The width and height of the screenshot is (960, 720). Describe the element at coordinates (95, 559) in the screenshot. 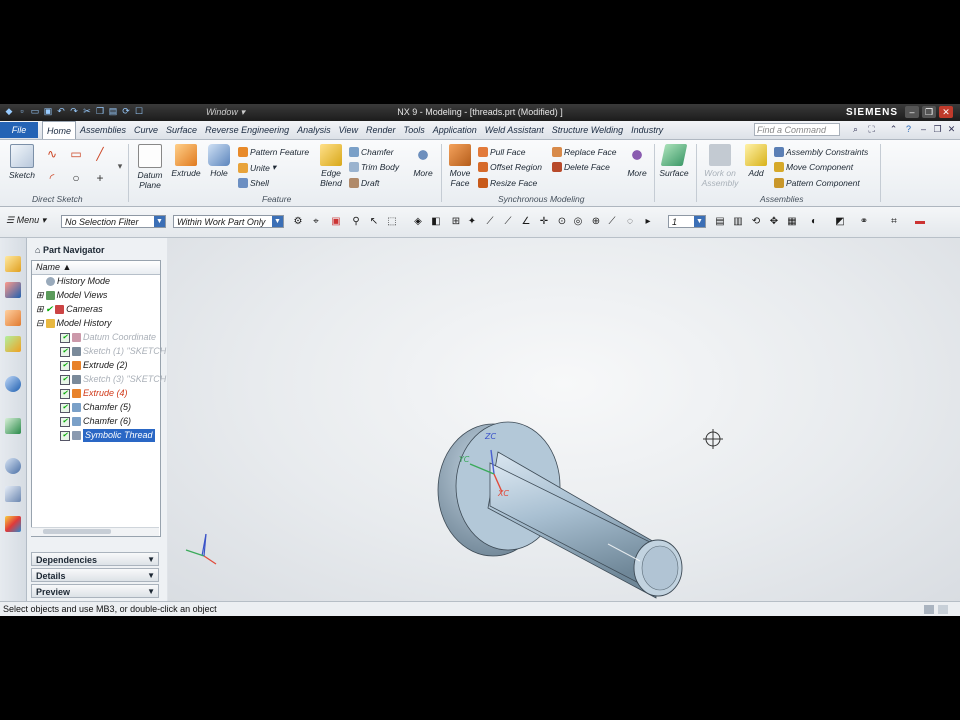

I see `dependencies-panel-header: Dependencies ▼` at that location.